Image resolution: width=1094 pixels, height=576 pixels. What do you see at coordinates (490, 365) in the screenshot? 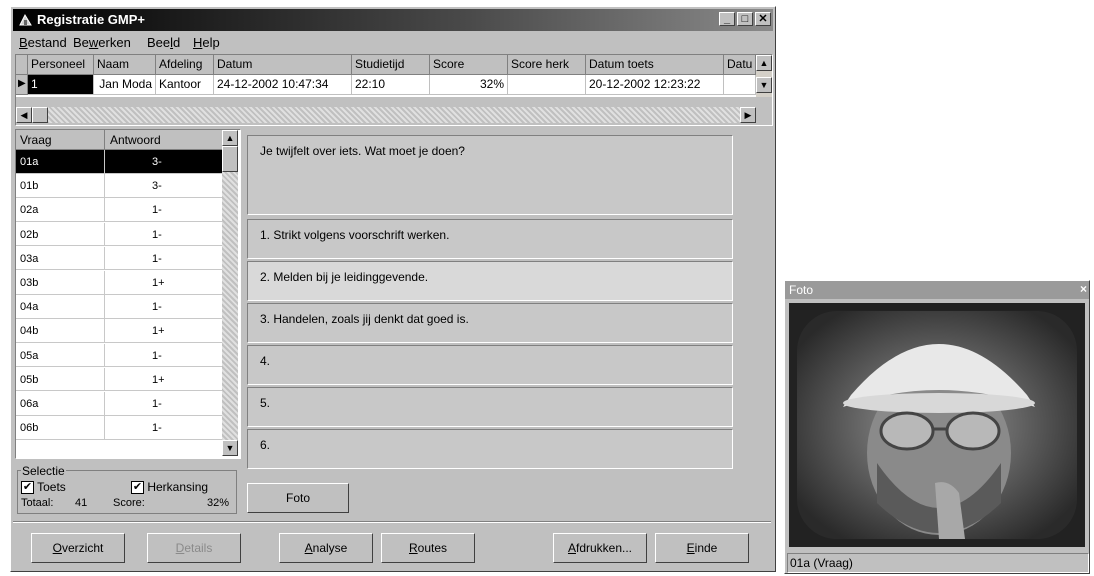
I see `answer-option: 4.` at bounding box center [490, 365].